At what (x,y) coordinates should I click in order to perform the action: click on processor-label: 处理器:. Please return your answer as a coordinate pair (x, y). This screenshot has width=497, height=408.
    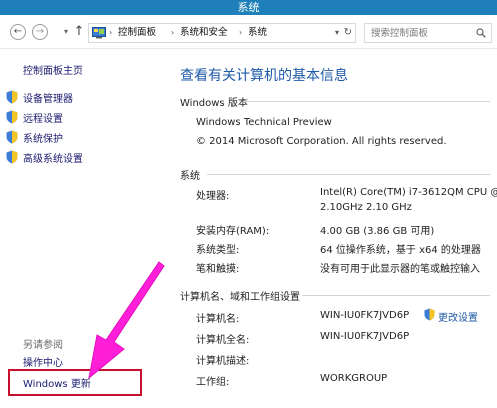
    Looking at the image, I should click on (213, 196).